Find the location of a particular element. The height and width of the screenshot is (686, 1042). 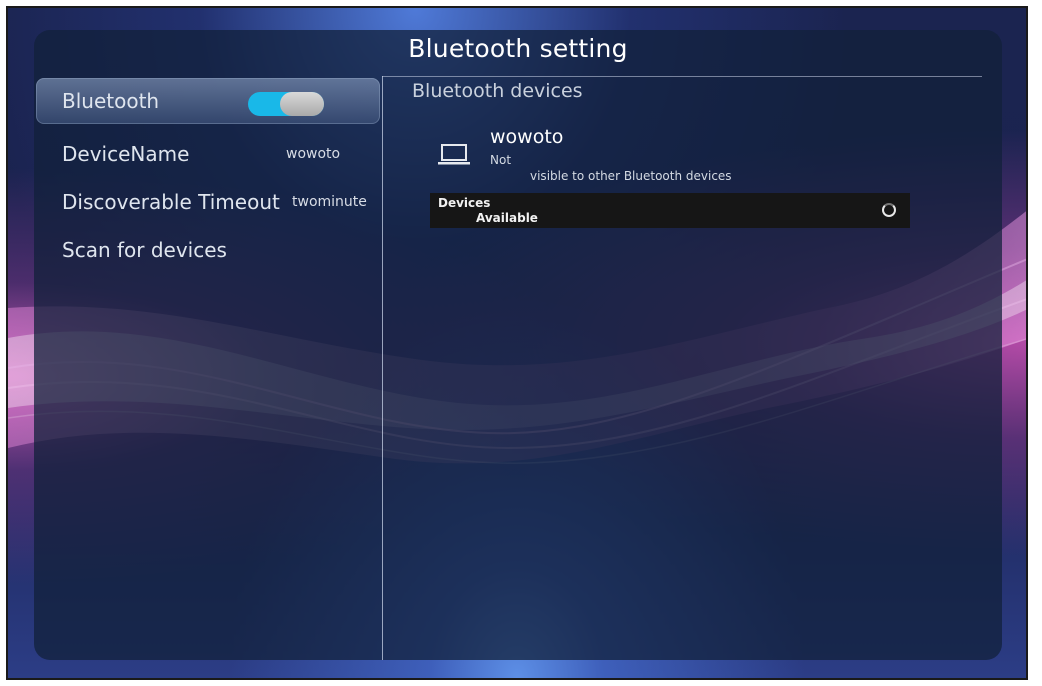

discoverable-timeout-value: twominute is located at coordinates (329, 202).